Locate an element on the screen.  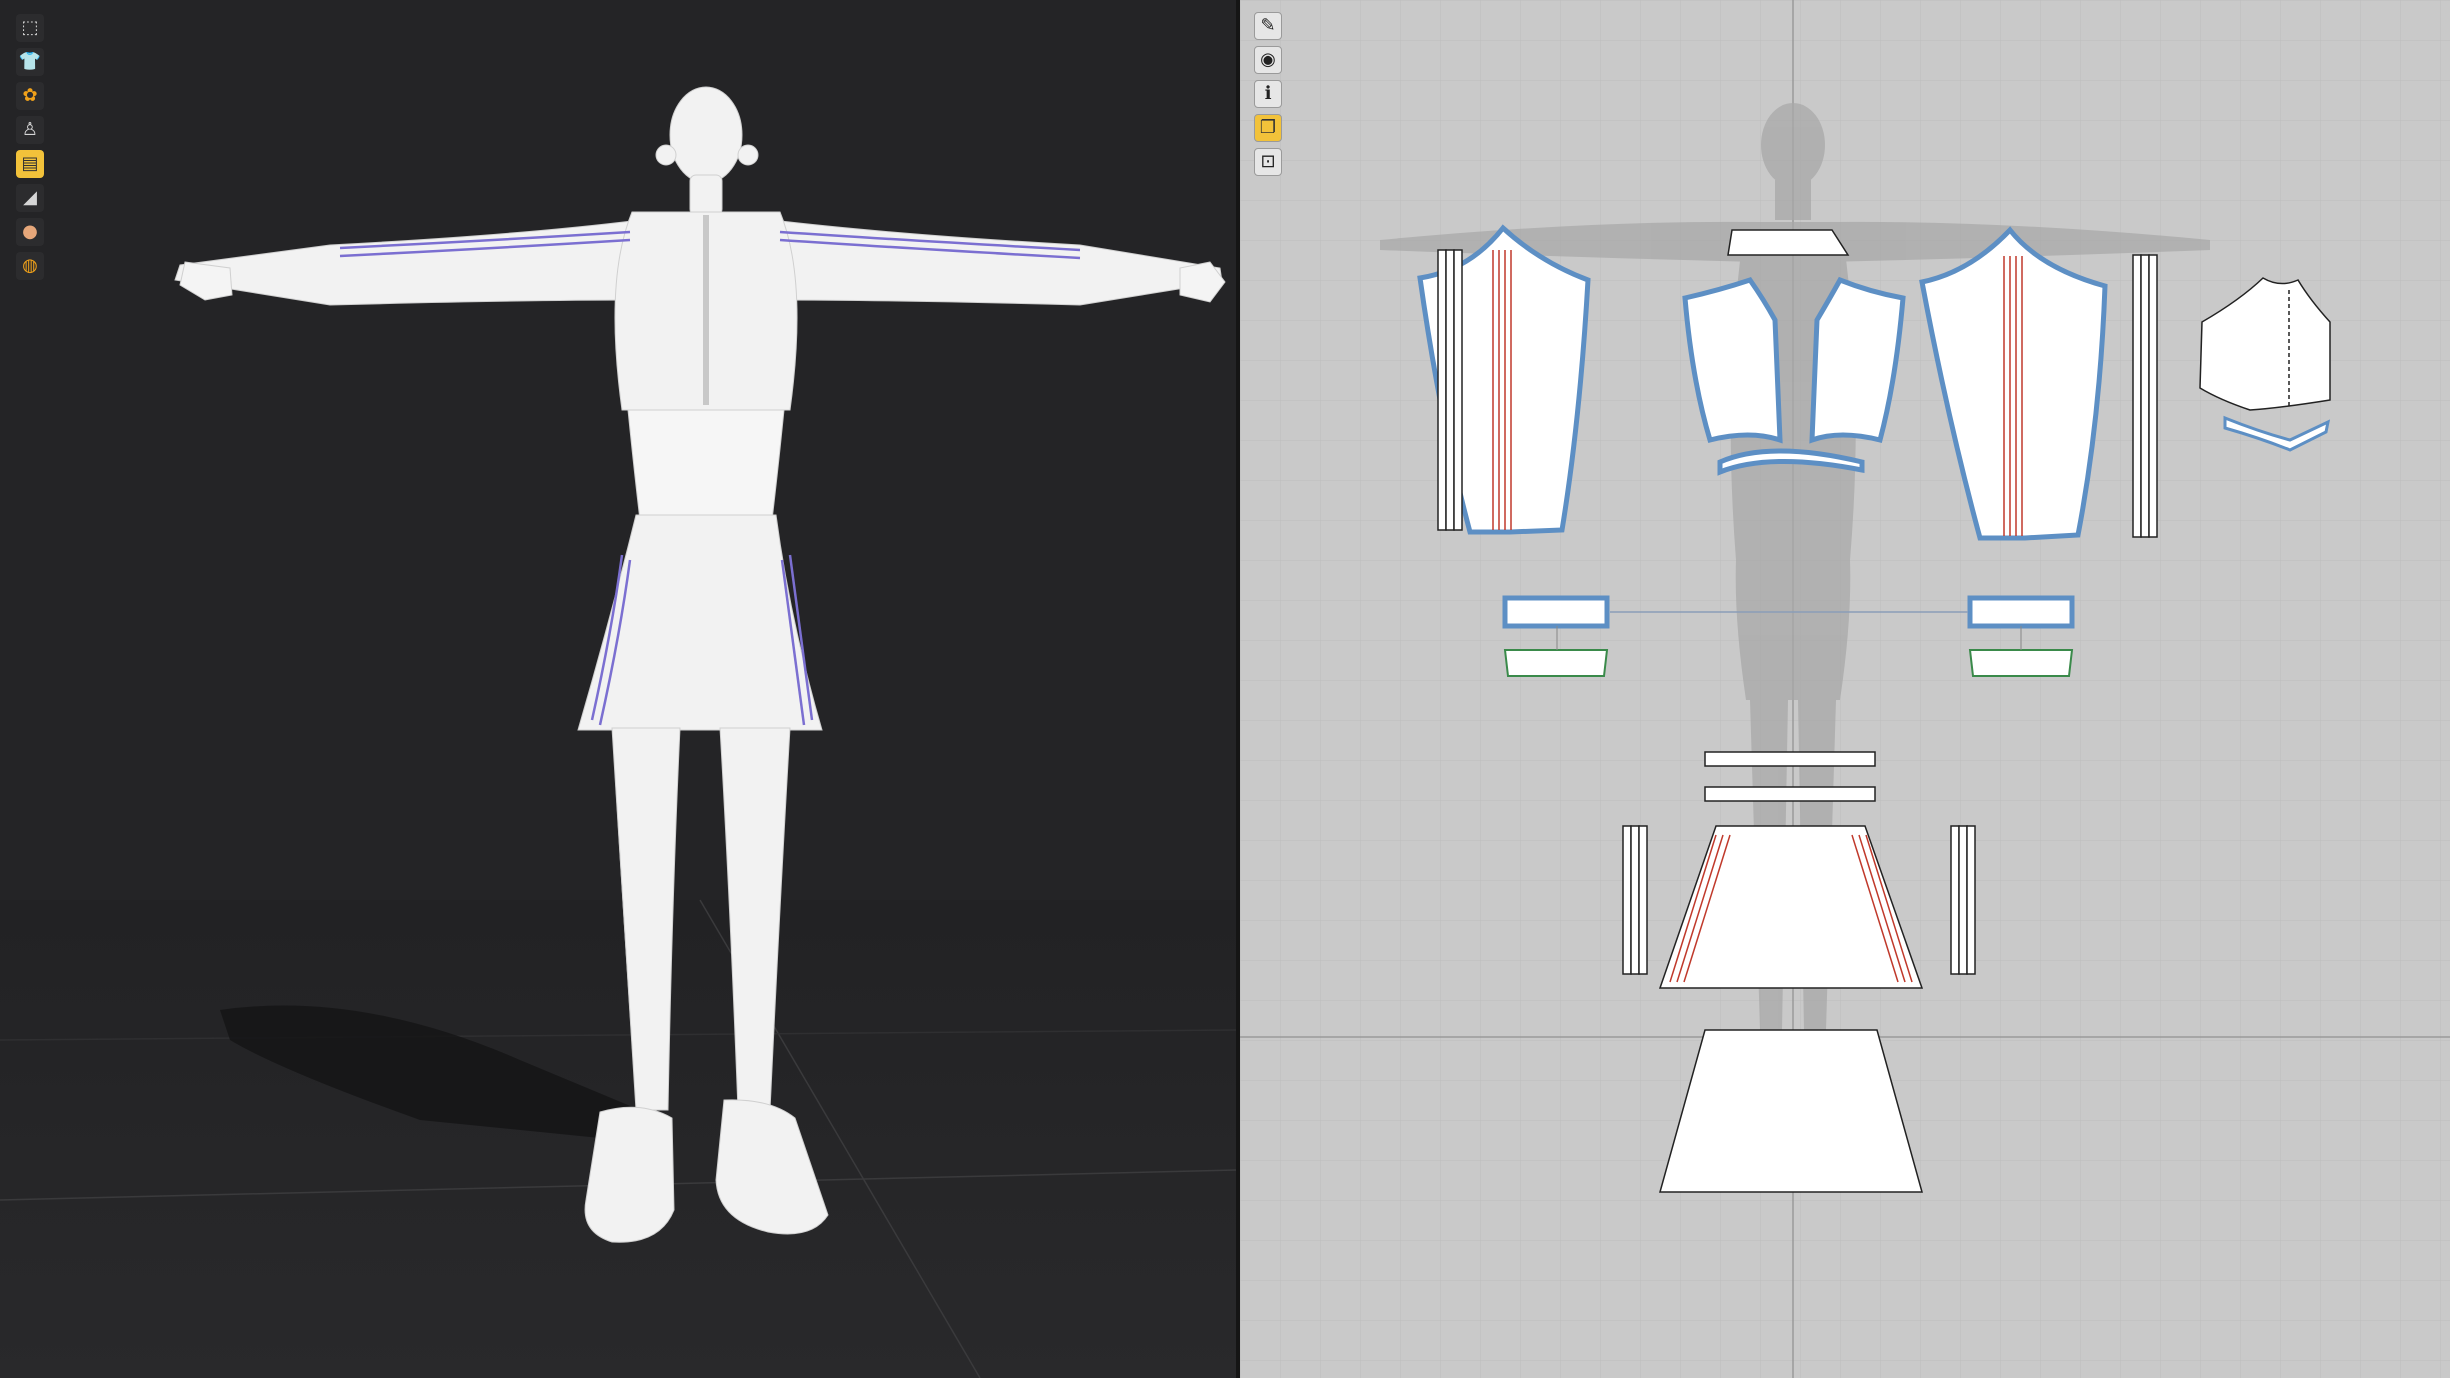
shoe-icon: ◢ is located at coordinates (30, 198).